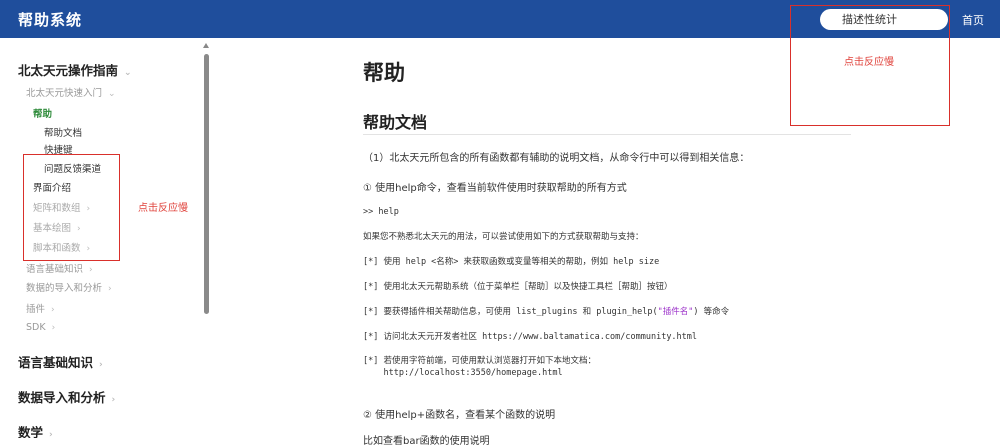  I want to click on sidebar-item-help: 帮助, so click(42, 113).